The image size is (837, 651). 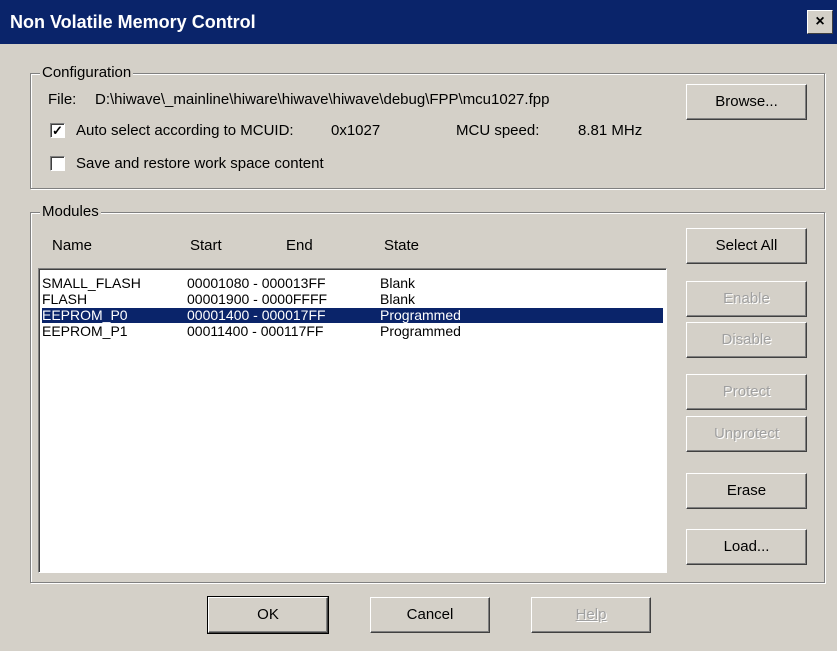 I want to click on column-header-state: State, so click(x=402, y=245).